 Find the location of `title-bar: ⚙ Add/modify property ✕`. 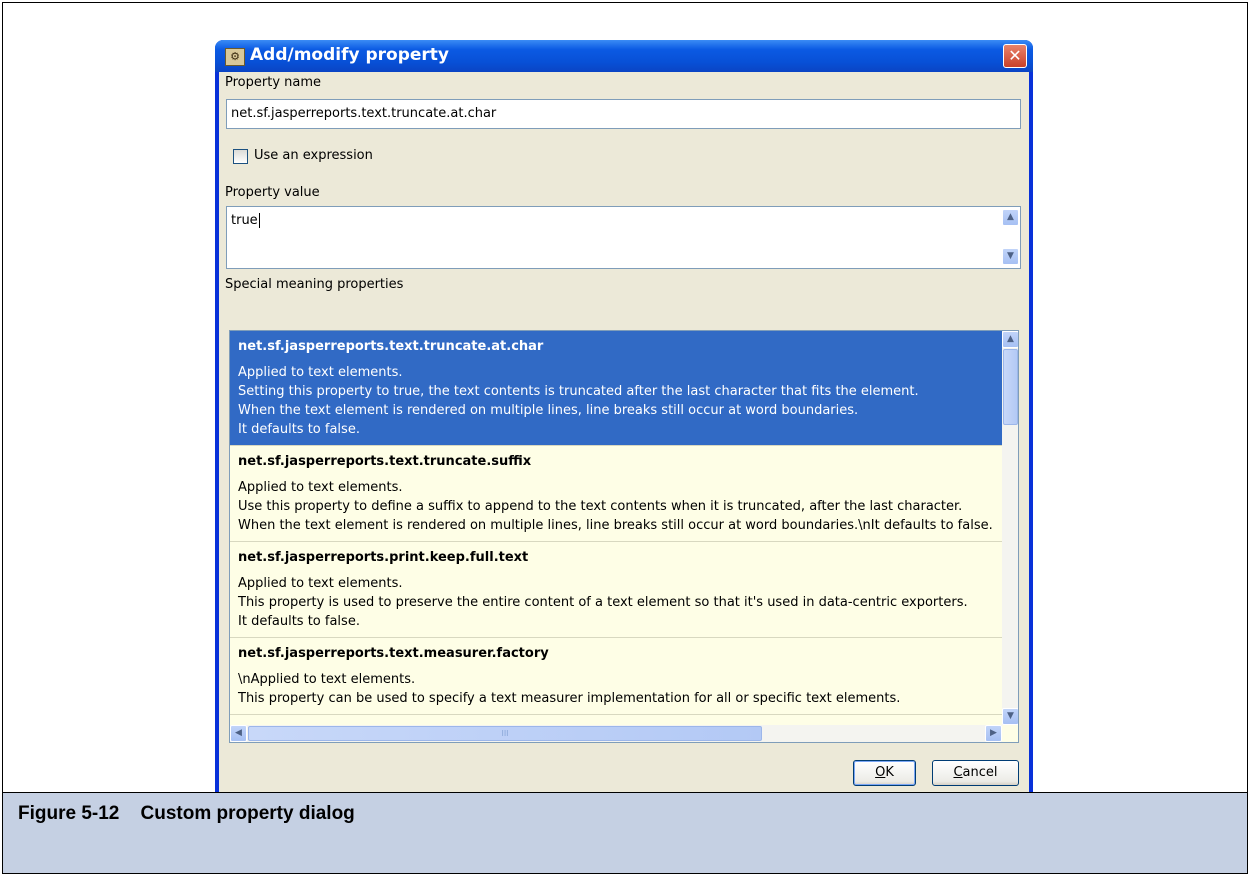

title-bar: ⚙ Add/modify property ✕ is located at coordinates (624, 56).